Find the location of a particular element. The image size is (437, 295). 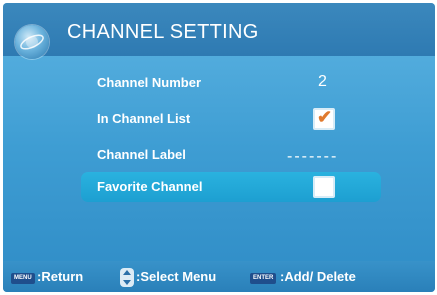

favorite-channel-label: Favorite Channel is located at coordinates (150, 186).